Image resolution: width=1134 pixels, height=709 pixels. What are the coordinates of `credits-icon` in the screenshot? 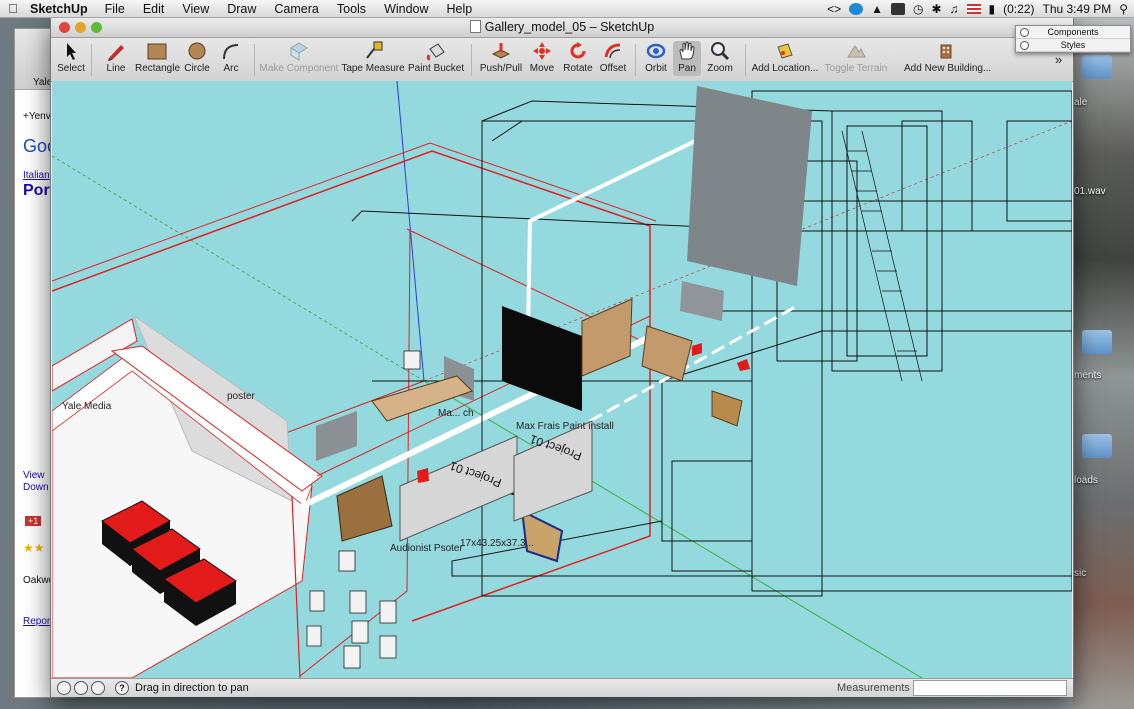 It's located at (81, 688).